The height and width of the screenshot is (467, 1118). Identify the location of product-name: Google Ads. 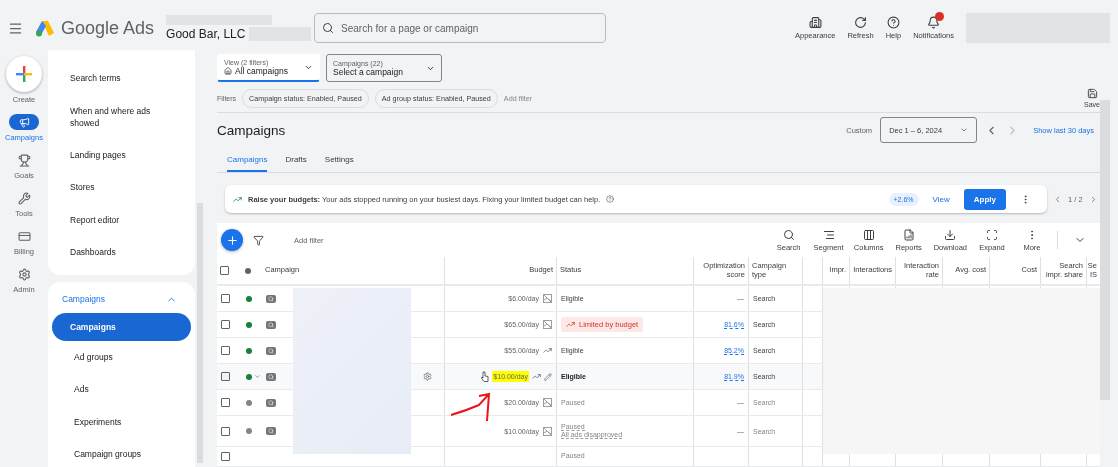
(108, 28).